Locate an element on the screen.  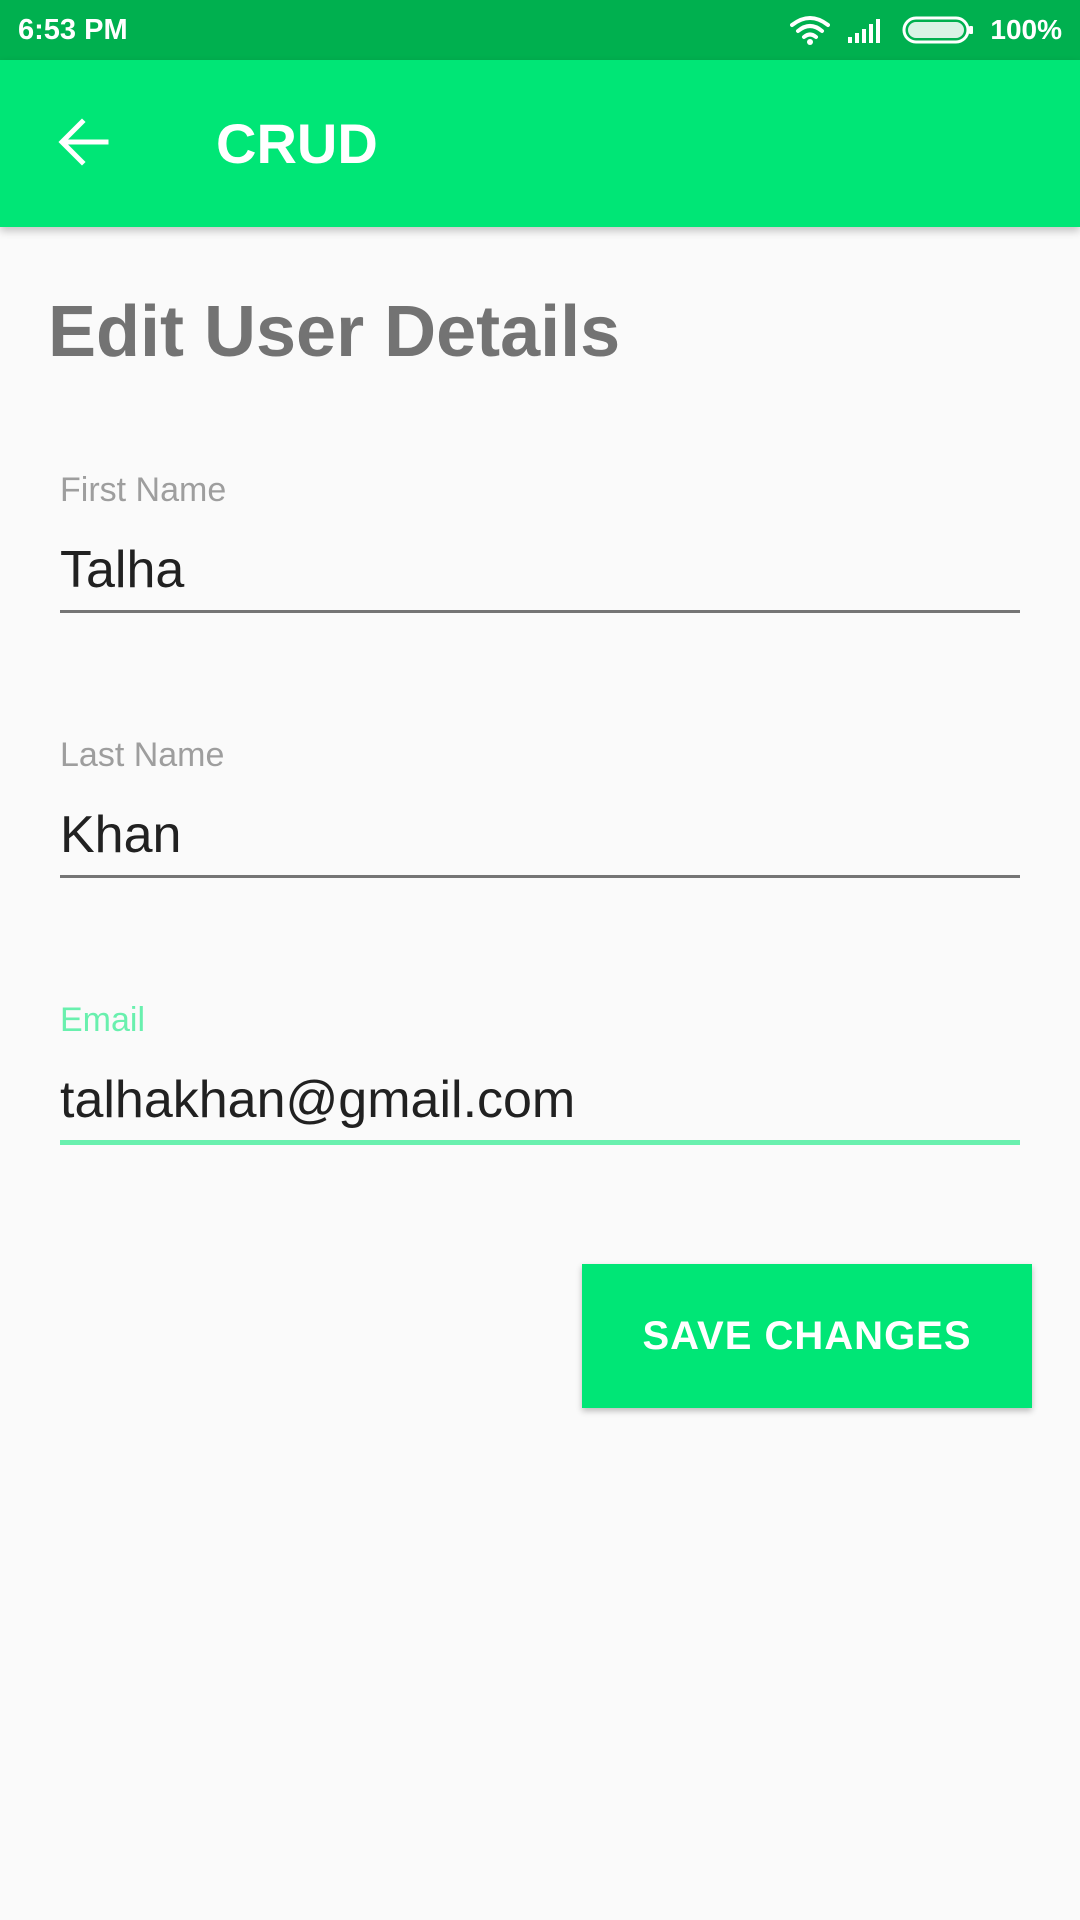
status-bar: 6:53 PM 100% is located at coordinates (540, 30).